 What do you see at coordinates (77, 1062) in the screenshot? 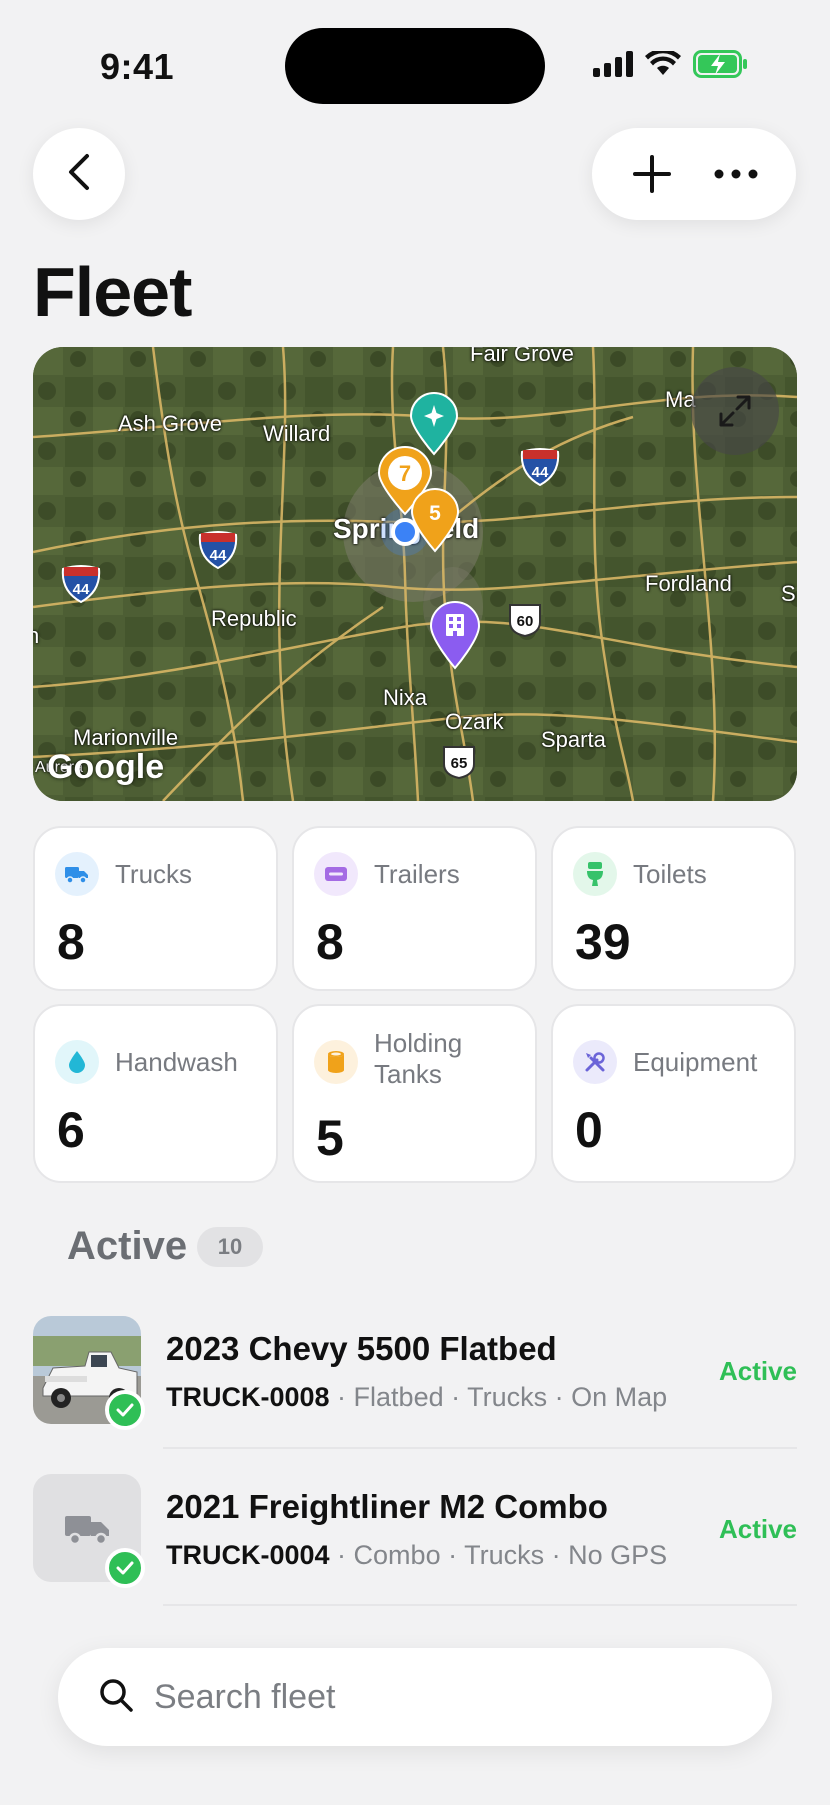
I see `water-drop-icon` at bounding box center [77, 1062].